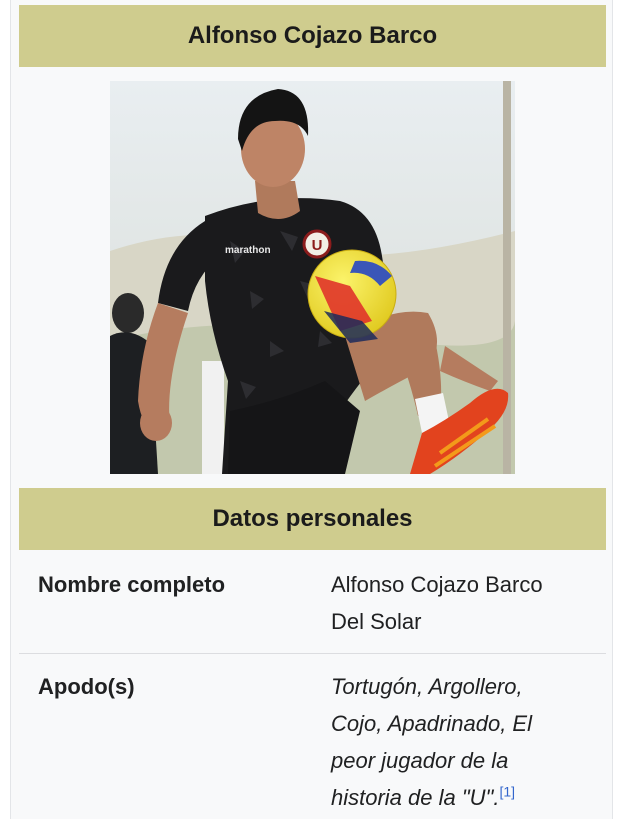 The width and height of the screenshot is (628, 819). What do you see at coordinates (420, 760) in the screenshot?
I see `value-nicknames-line-3: peor jugador de la` at bounding box center [420, 760].